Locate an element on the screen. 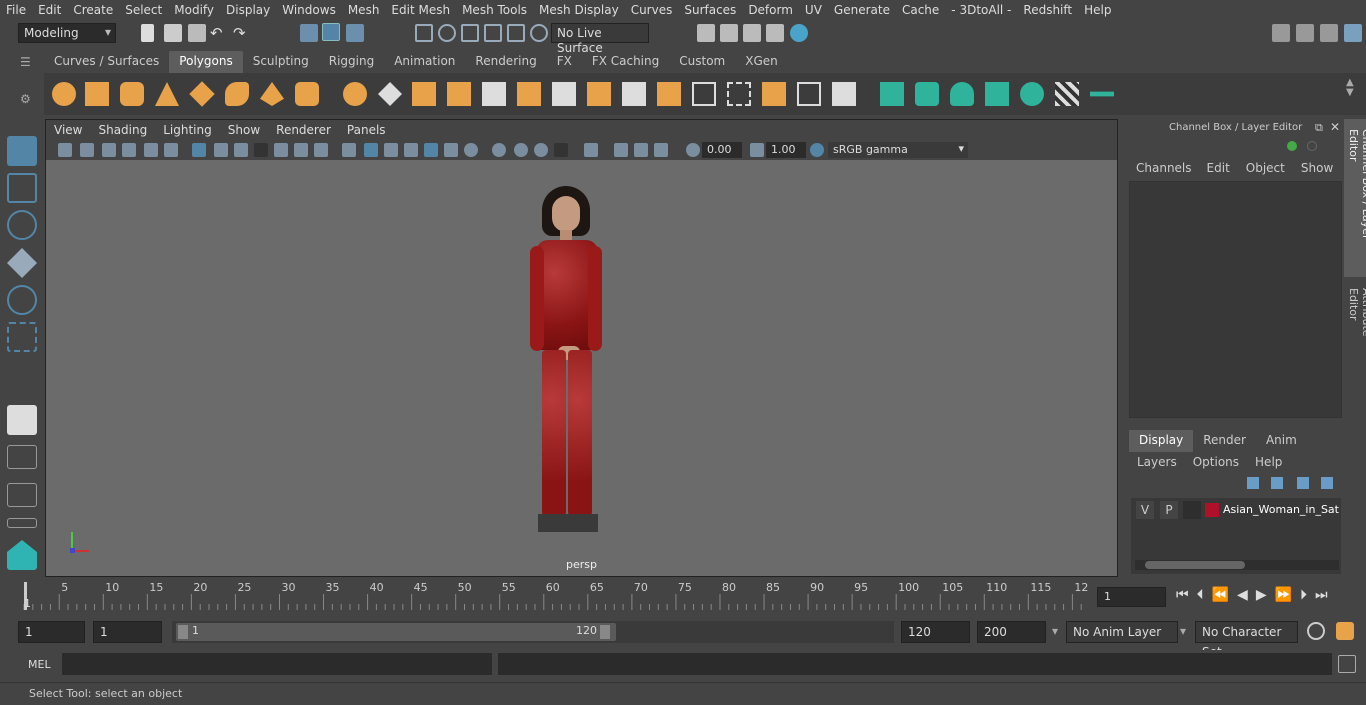 Image resolution: width=1366 pixels, height=705 pixels. uv-planar-icon is located at coordinates (892, 94).